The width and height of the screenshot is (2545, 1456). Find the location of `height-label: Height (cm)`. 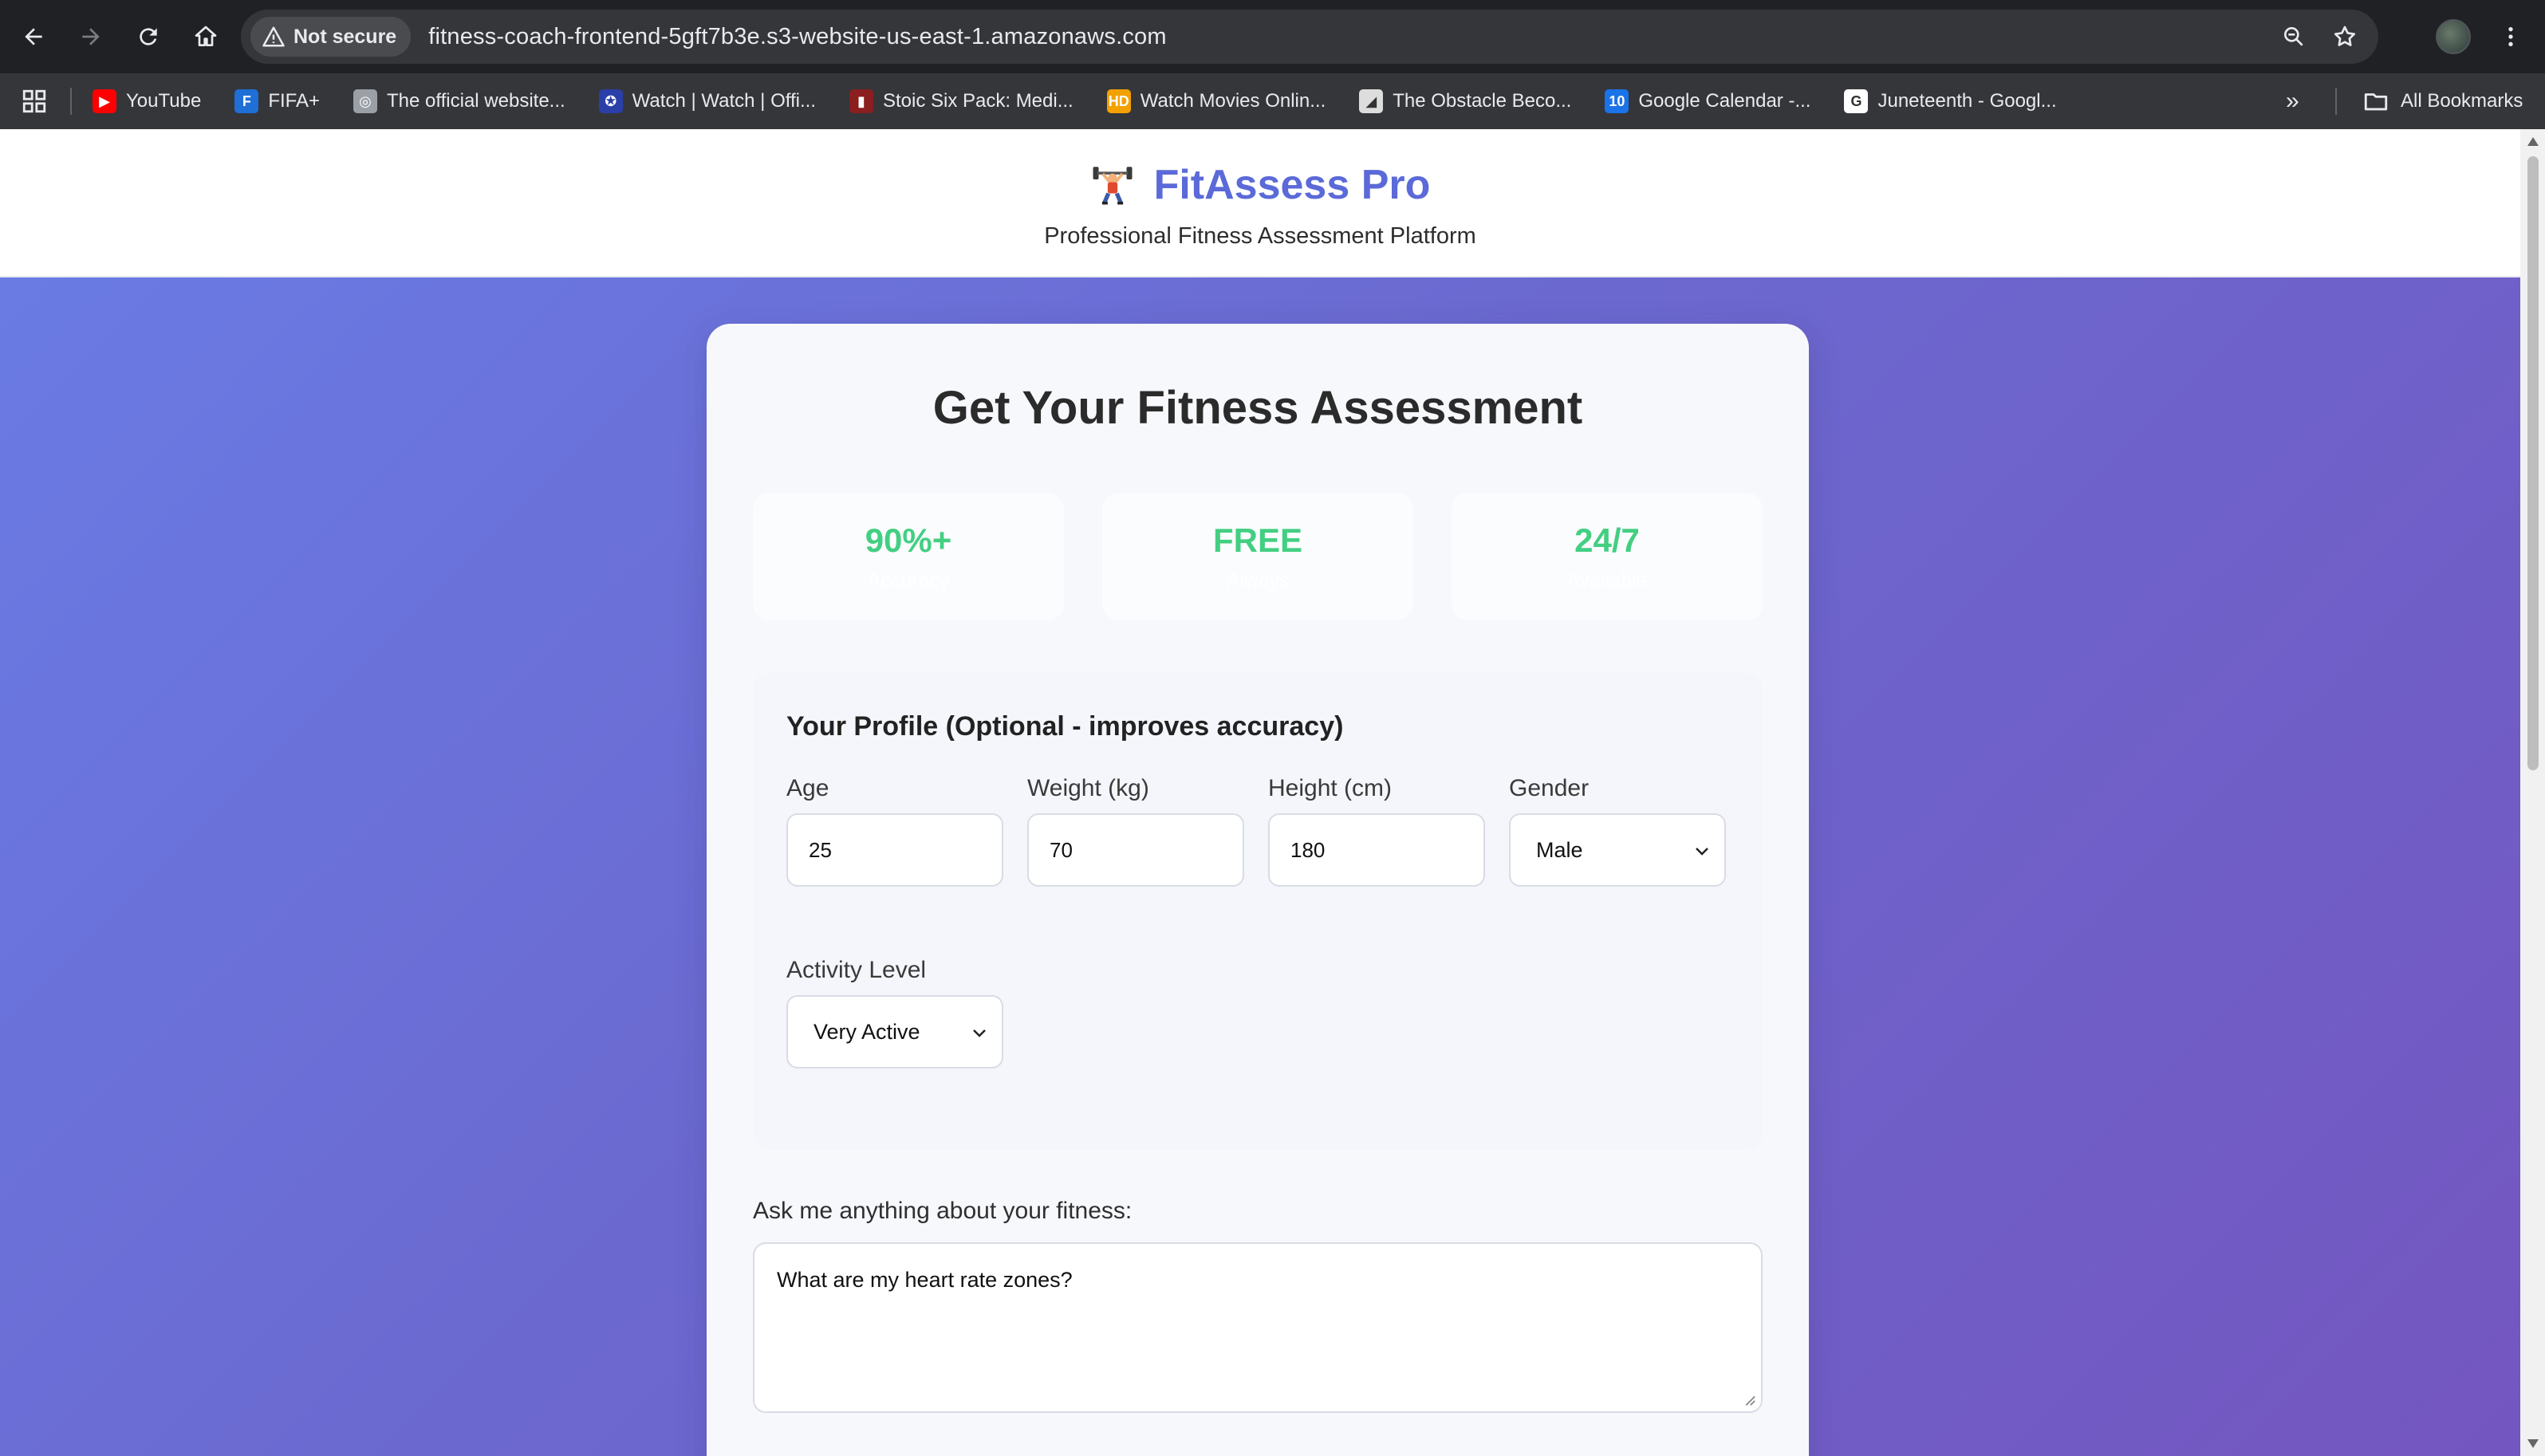

height-label: Height (cm) is located at coordinates (1330, 788).